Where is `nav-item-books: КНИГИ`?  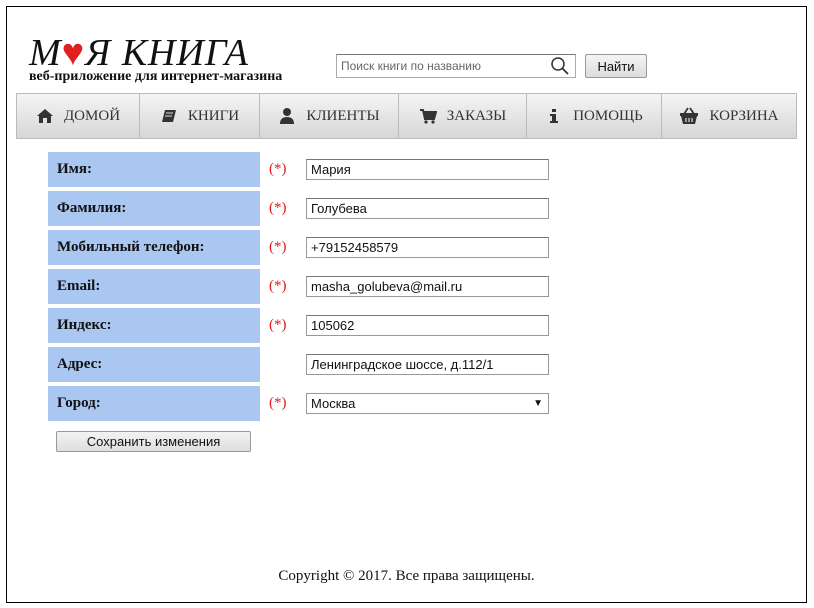 nav-item-books: КНИГИ is located at coordinates (200, 116).